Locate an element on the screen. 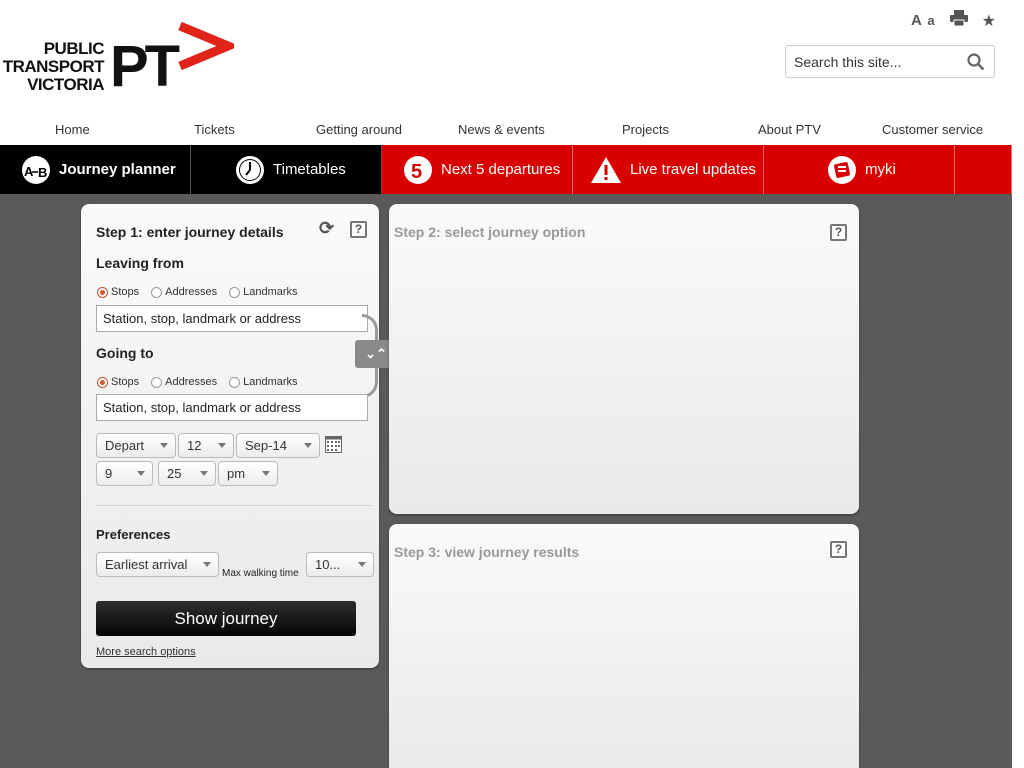 Image resolution: width=1024 pixels, height=768 pixels. nav-tickets: Tickets is located at coordinates (214, 129).